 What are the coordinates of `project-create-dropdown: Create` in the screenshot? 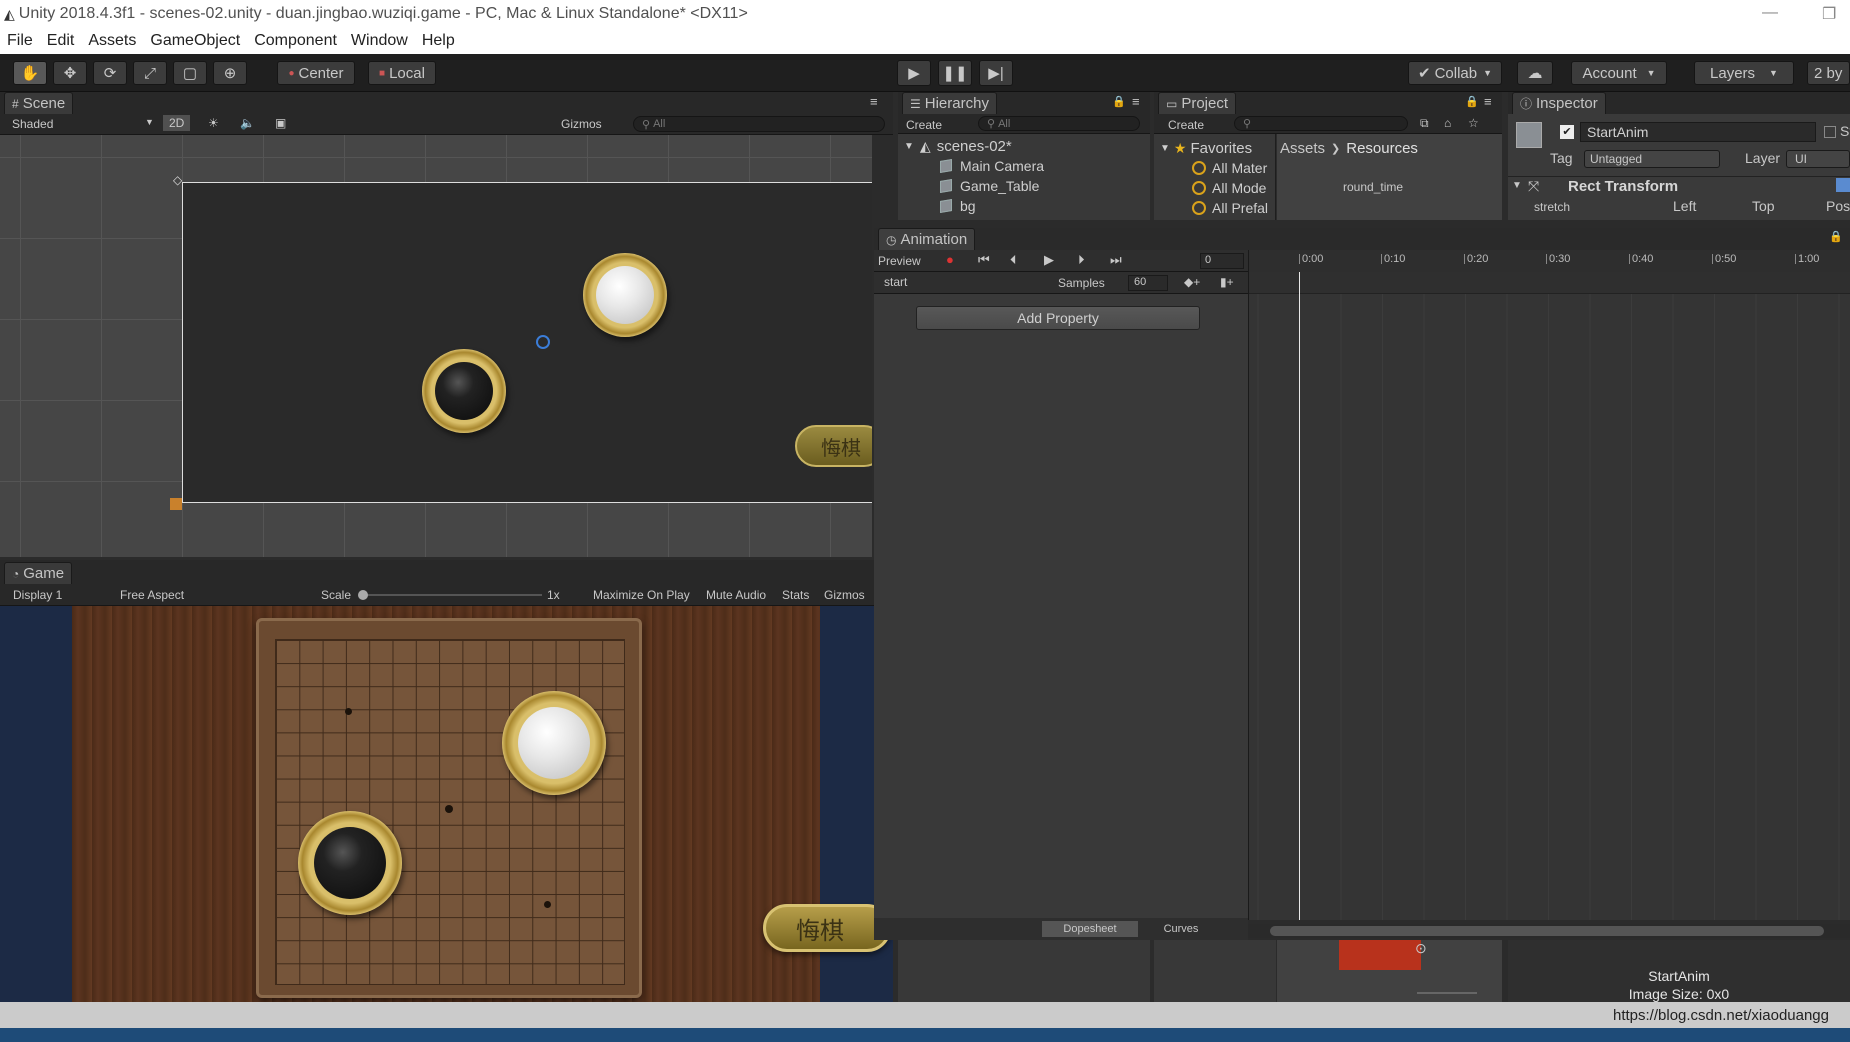 It's located at (1186, 125).